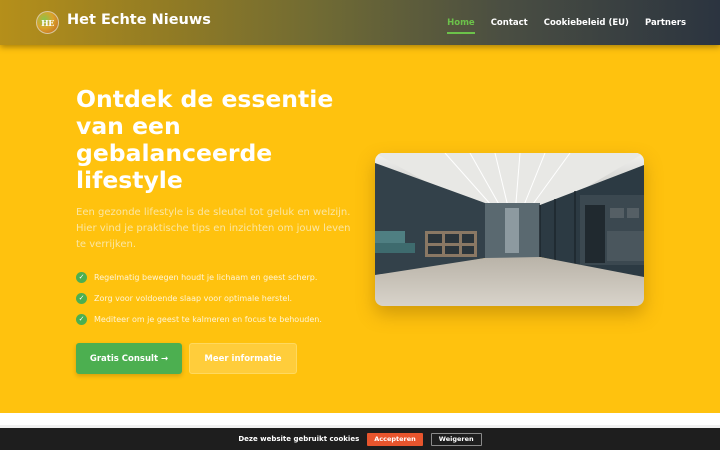 The height and width of the screenshot is (450, 720). I want to click on main-nav: Home Contact Cookiebeleid (EU) Partners, so click(566, 22).